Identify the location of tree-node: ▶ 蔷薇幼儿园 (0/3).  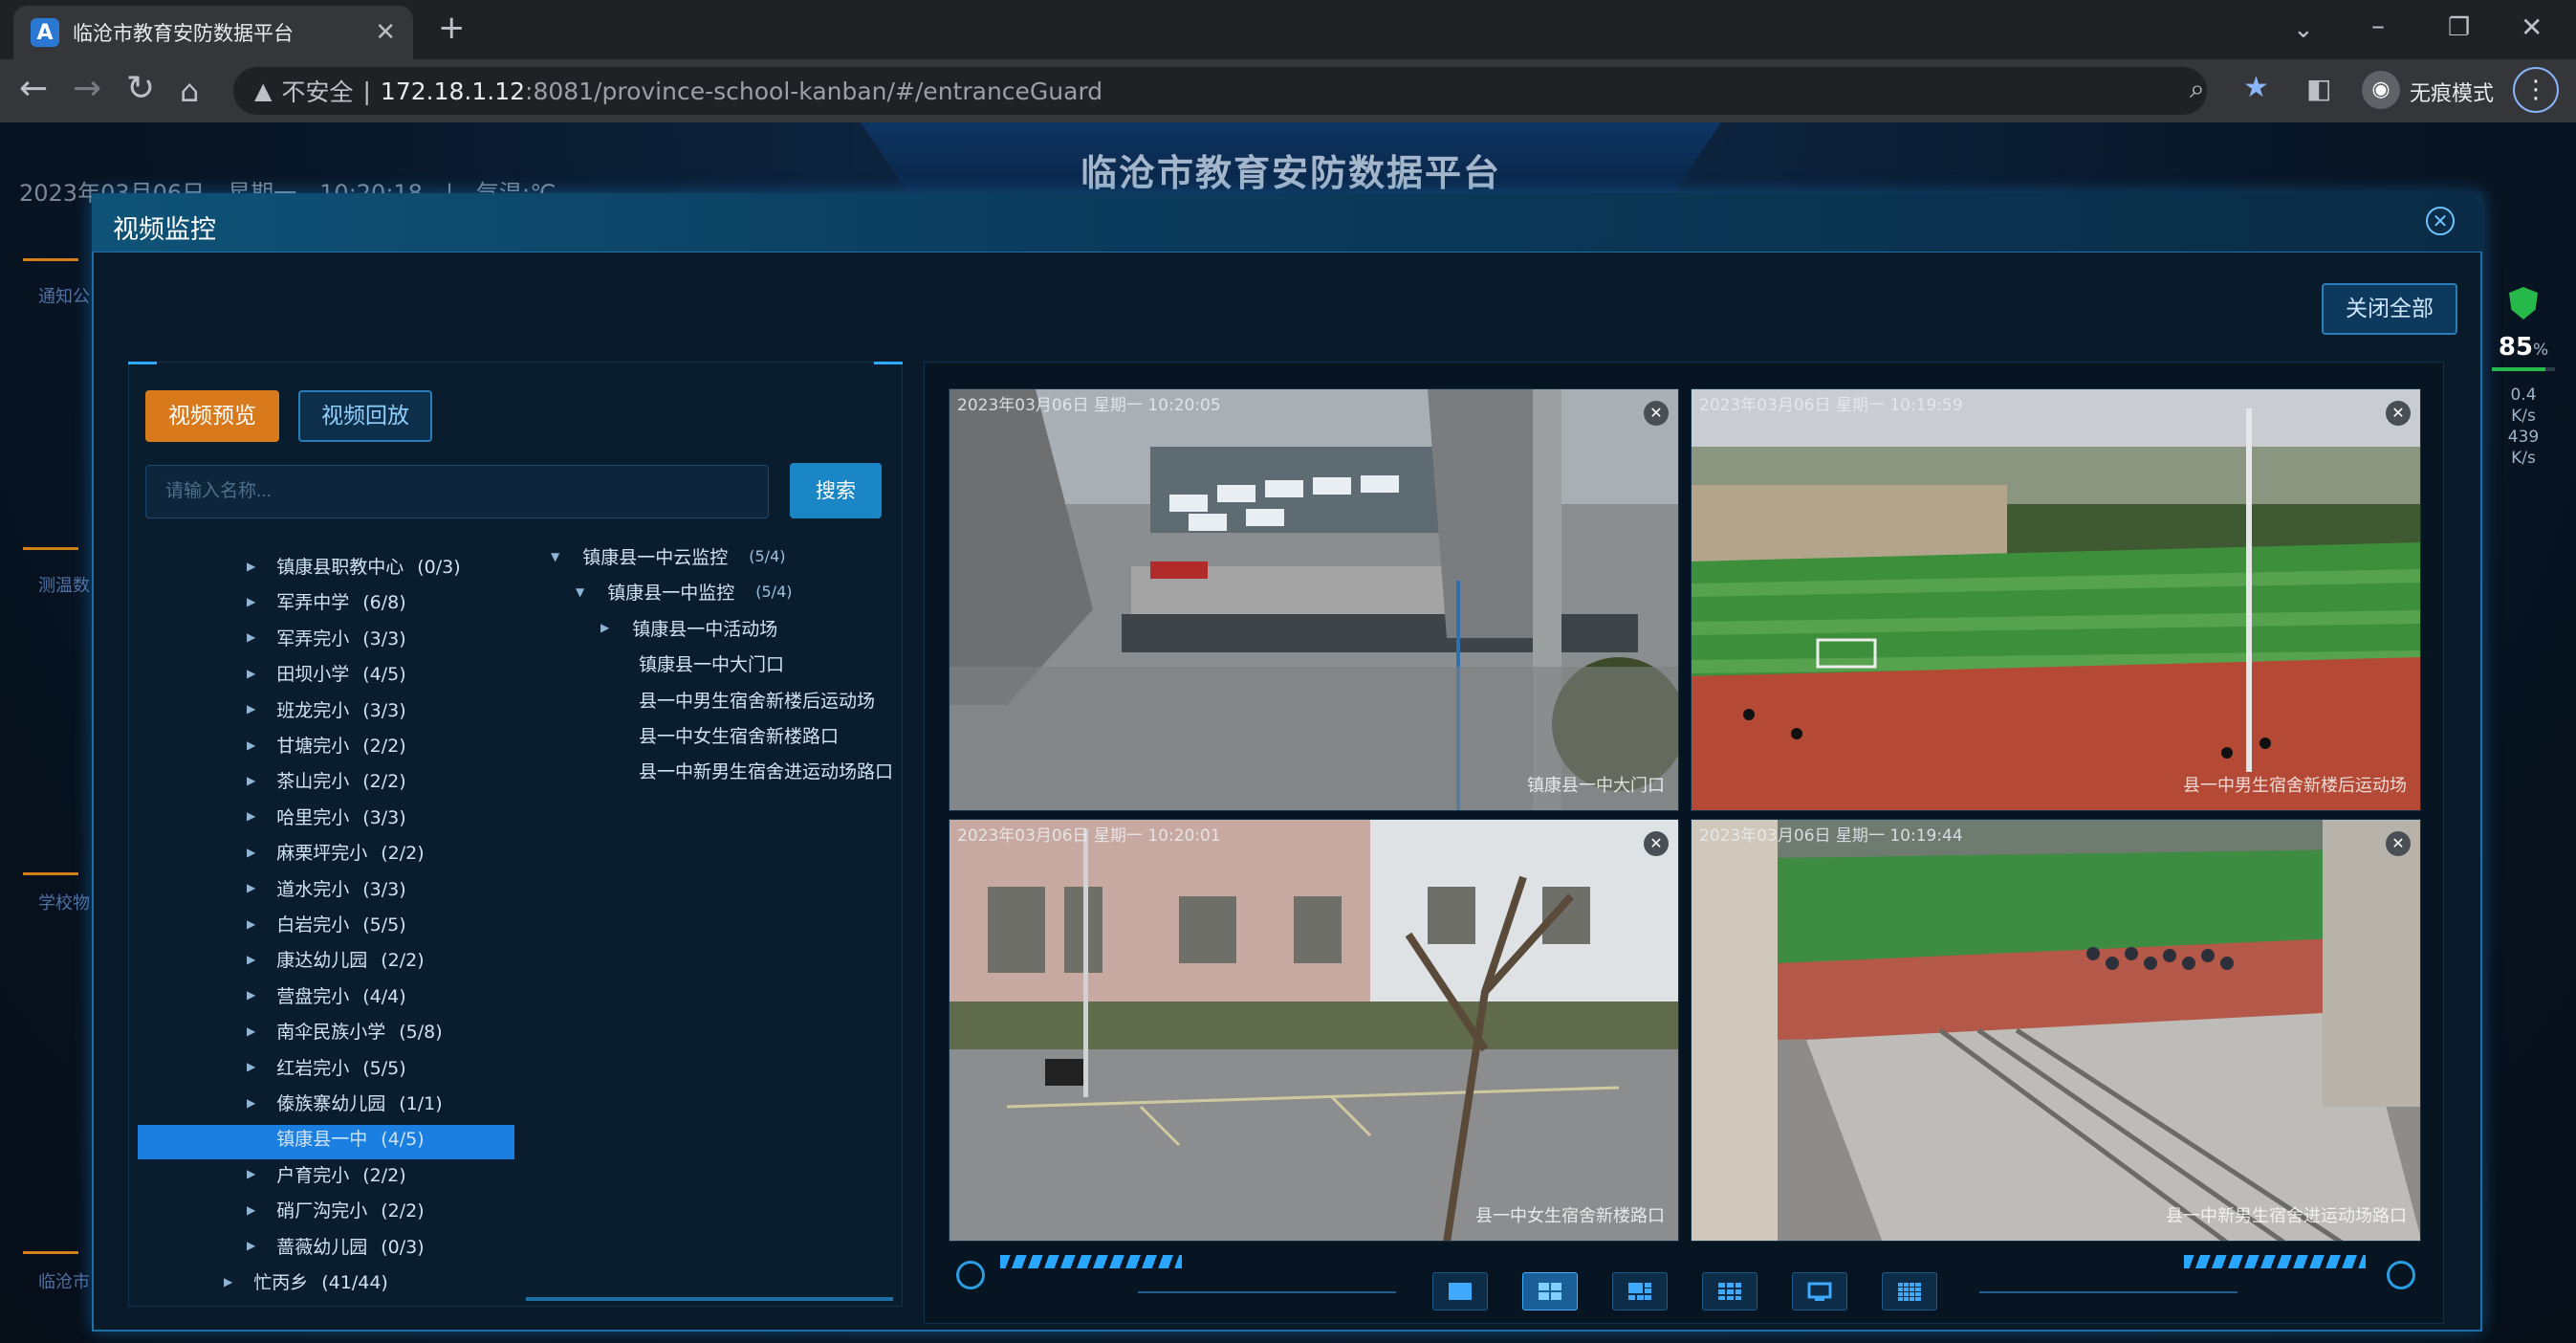
(336, 1246).